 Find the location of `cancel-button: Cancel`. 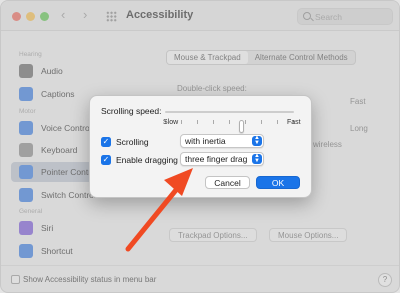

cancel-button: Cancel is located at coordinates (227, 182).